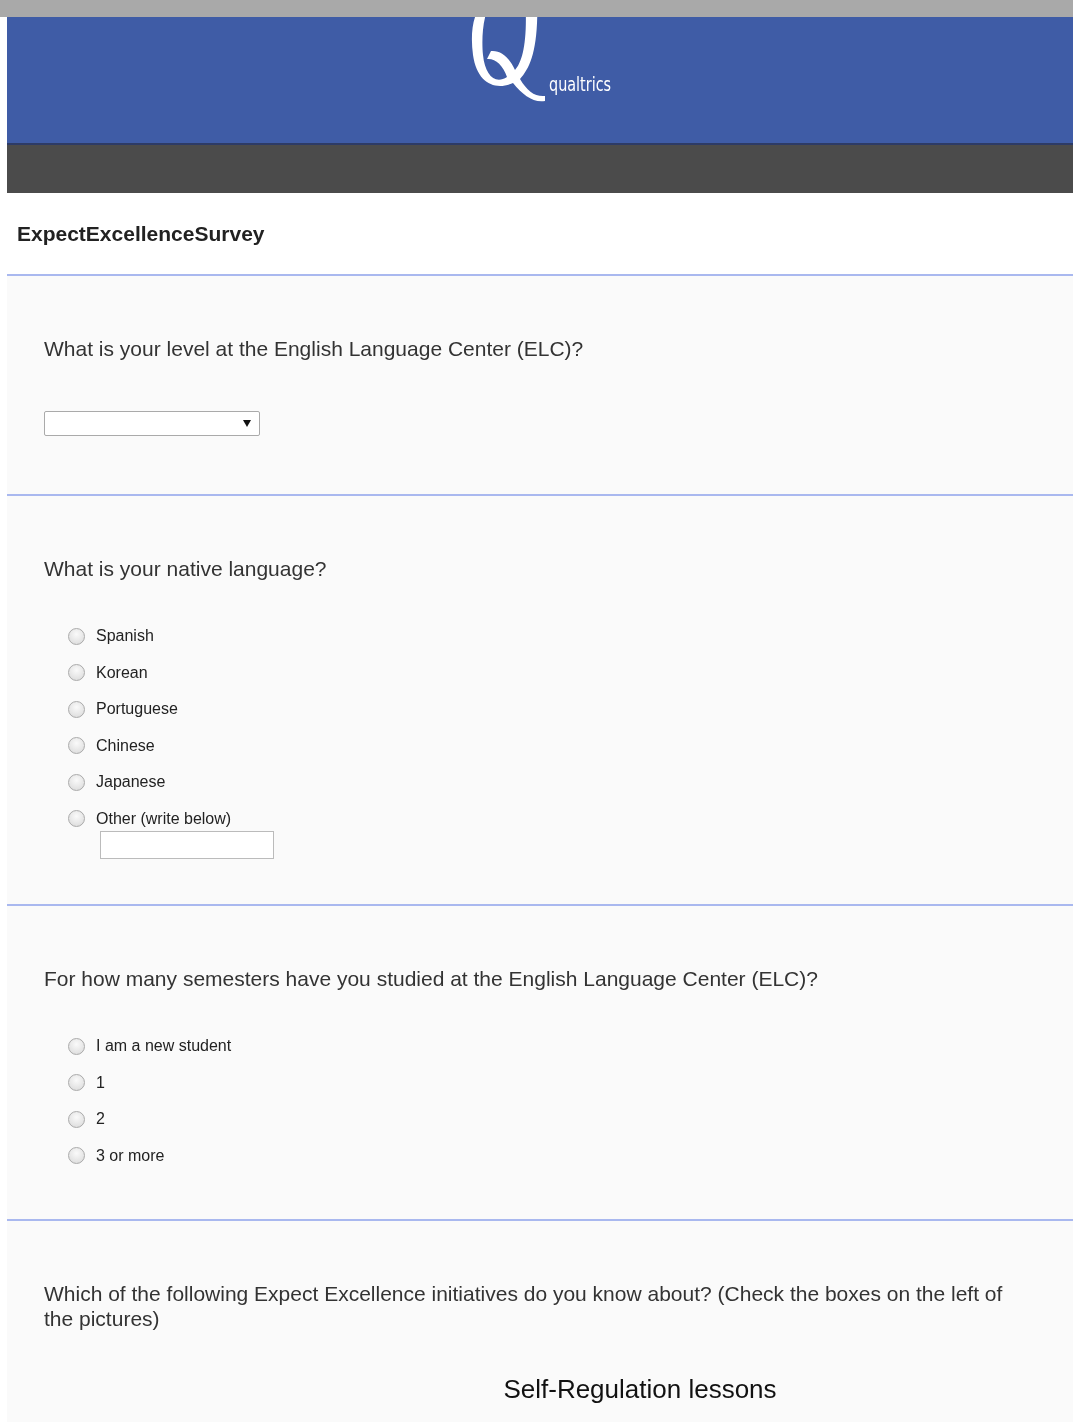 The height and width of the screenshot is (1422, 1073). I want to click on dropdown-field, so click(152, 423).